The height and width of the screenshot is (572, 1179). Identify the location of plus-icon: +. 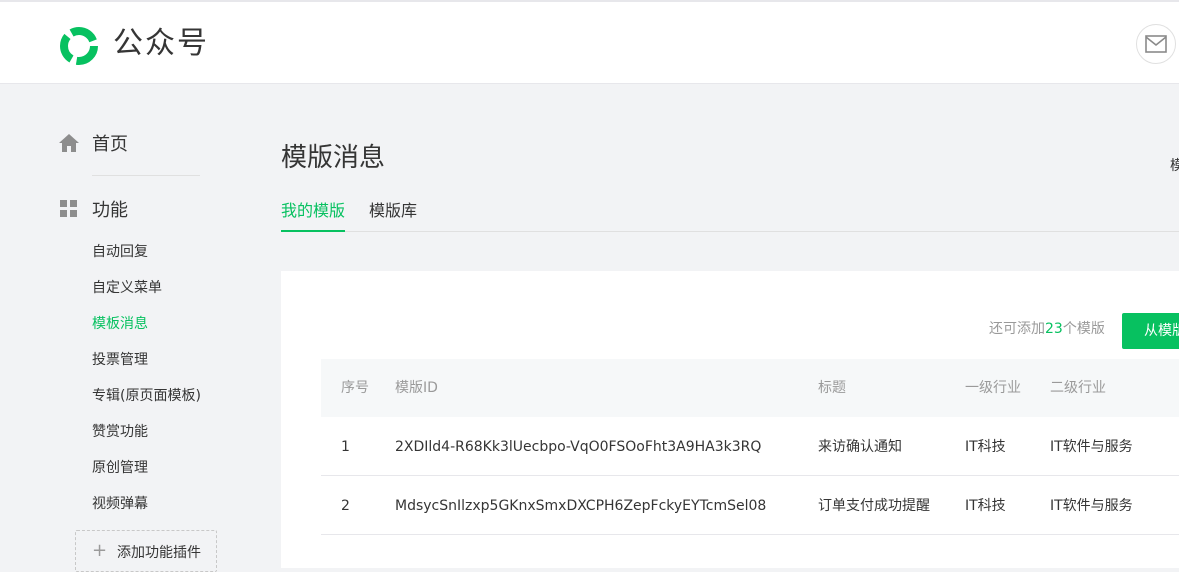
(100, 550).